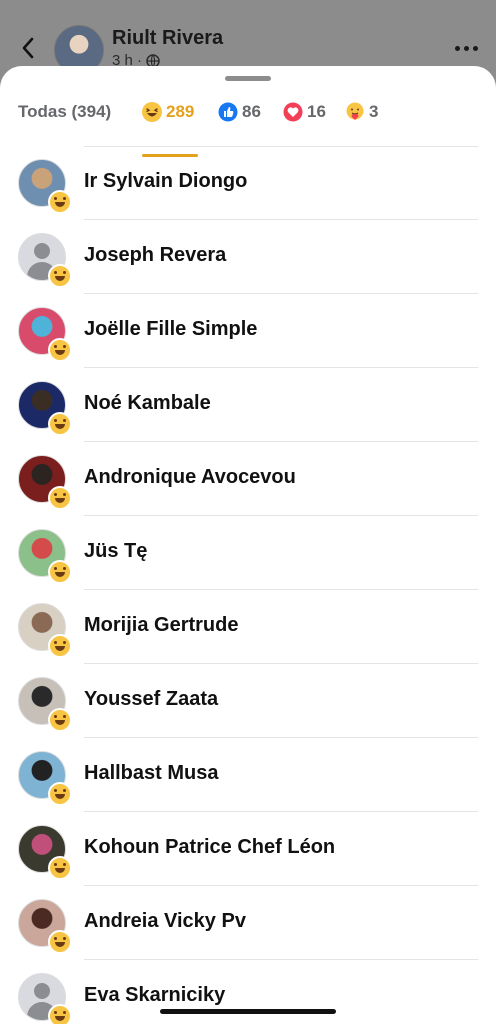 Image resolution: width=496 pixels, height=1024 pixels. I want to click on list-item: Noé Kambale, so click(248, 405).